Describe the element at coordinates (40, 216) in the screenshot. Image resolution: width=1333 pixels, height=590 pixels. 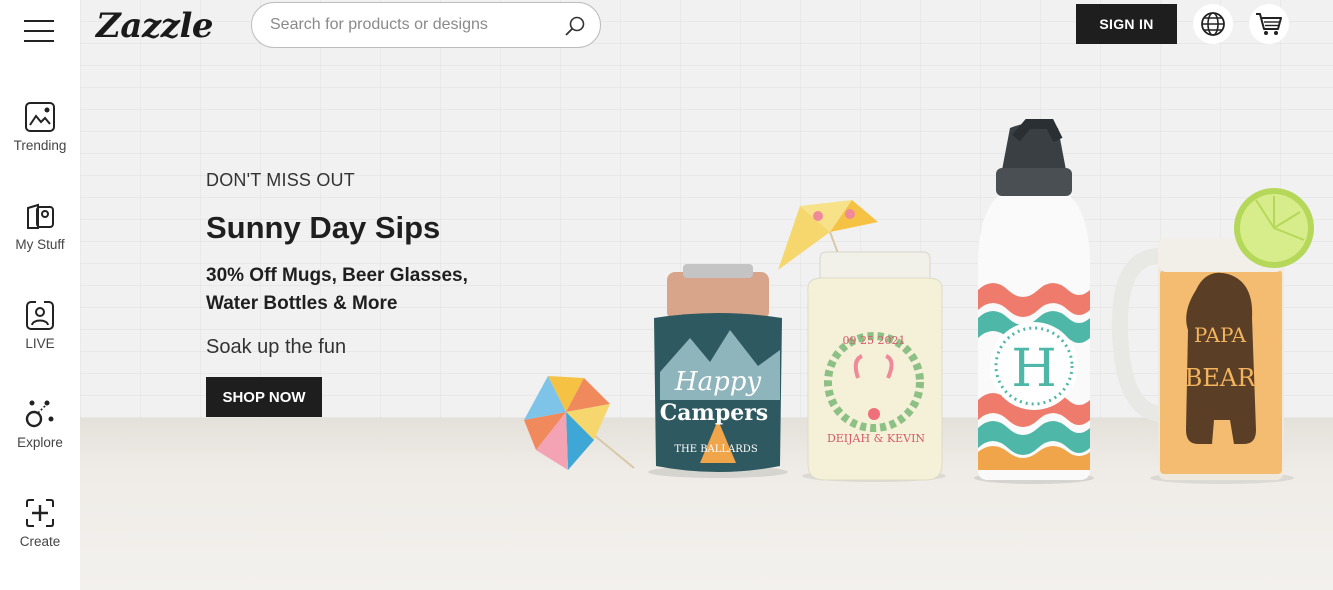
I see `my-stuff-icon` at that location.